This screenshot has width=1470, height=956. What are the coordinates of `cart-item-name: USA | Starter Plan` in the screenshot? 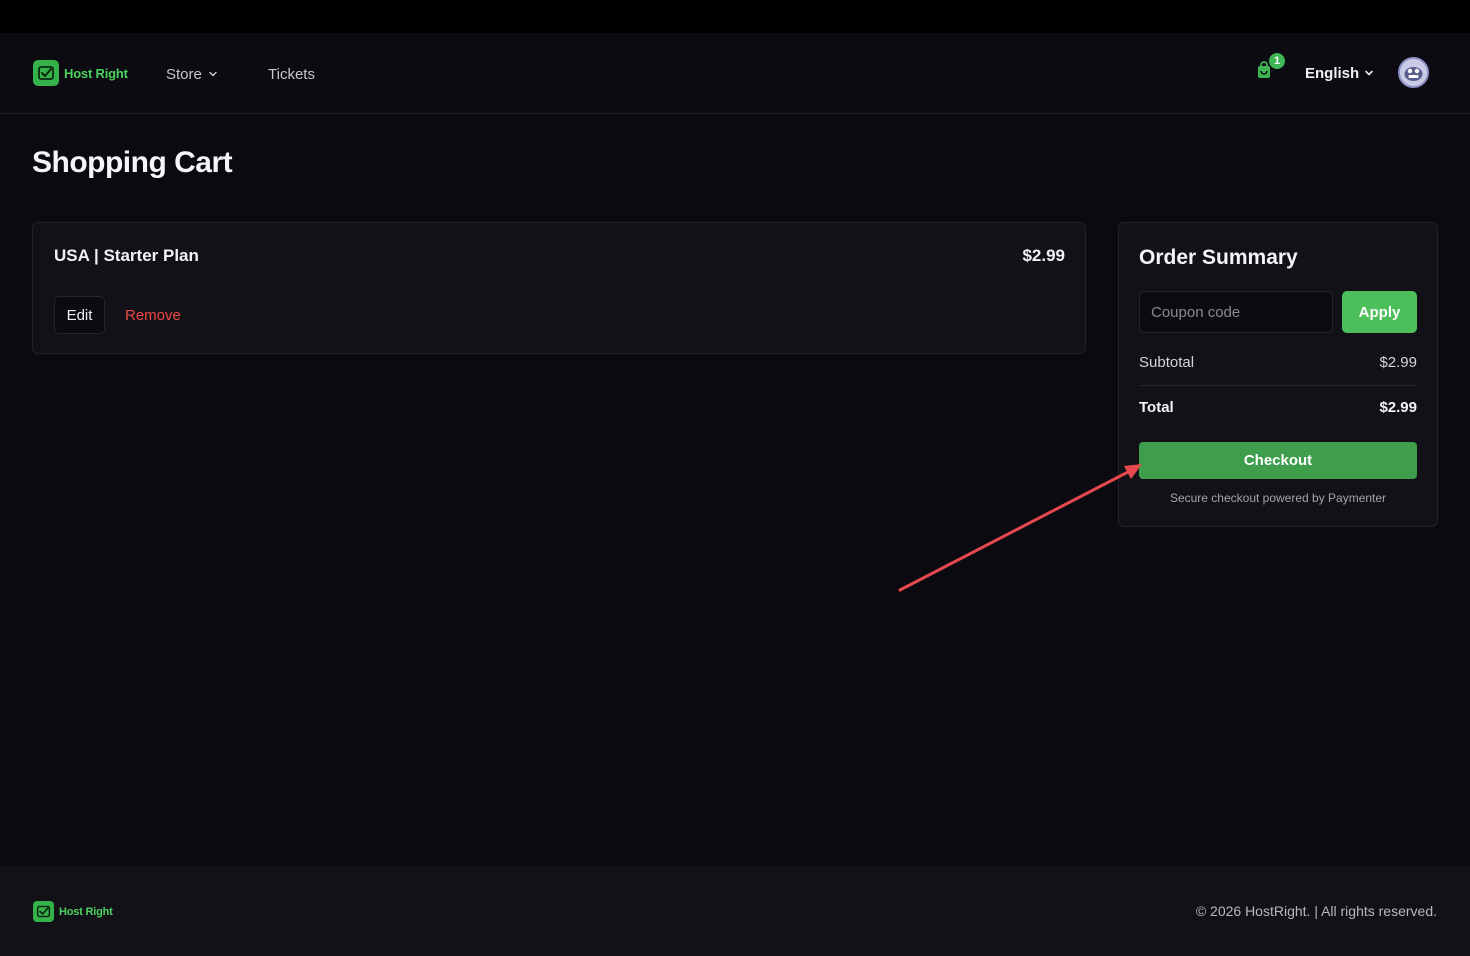 It's located at (126, 255).